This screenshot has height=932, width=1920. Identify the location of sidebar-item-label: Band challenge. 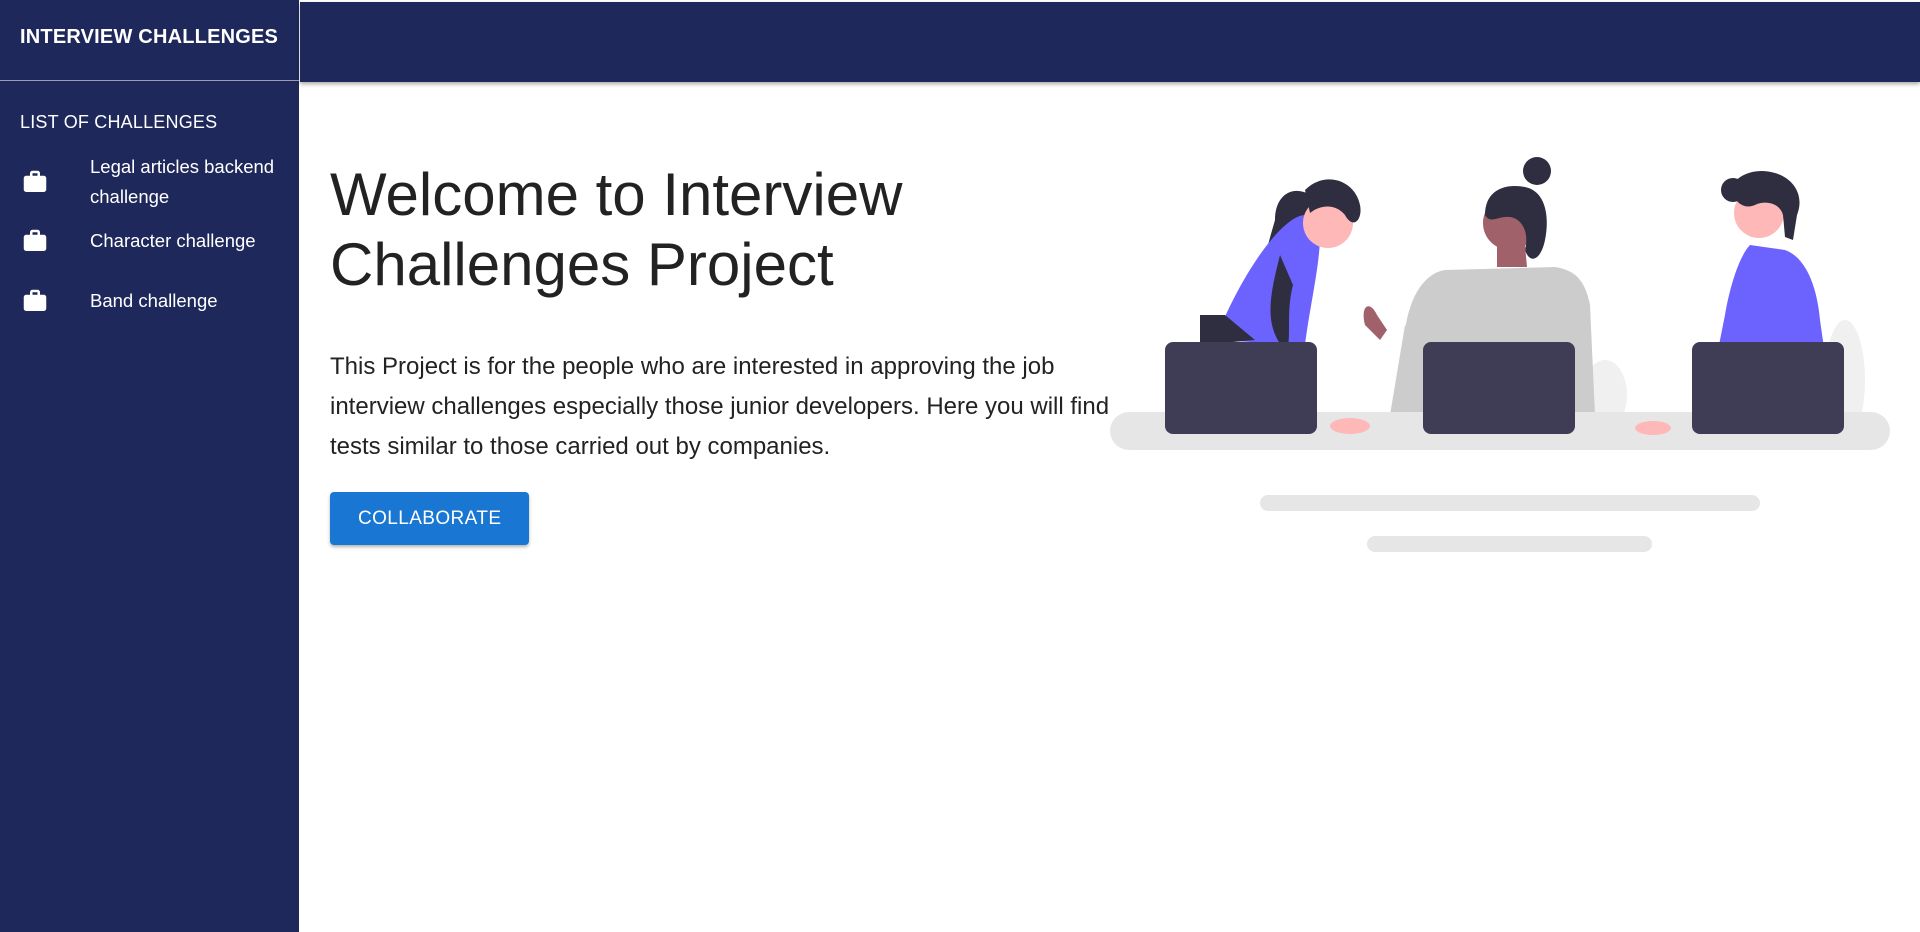
(154, 300).